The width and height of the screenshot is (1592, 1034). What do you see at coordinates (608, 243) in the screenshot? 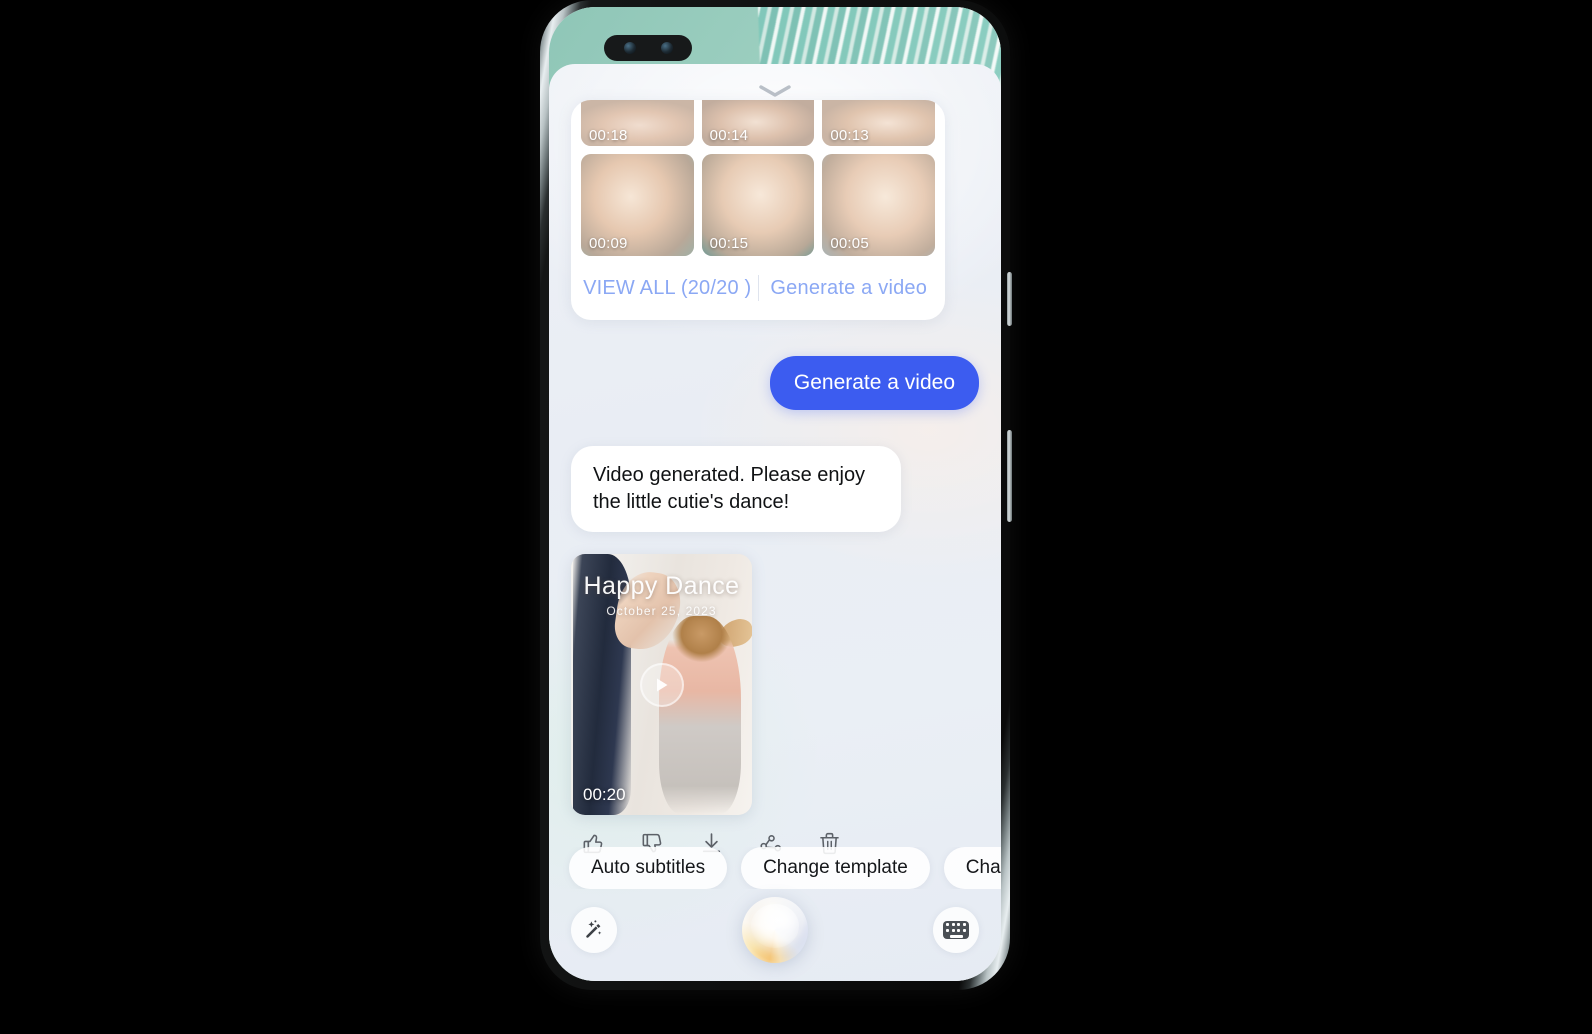
I see `thumbnail-duration: 00:09` at bounding box center [608, 243].